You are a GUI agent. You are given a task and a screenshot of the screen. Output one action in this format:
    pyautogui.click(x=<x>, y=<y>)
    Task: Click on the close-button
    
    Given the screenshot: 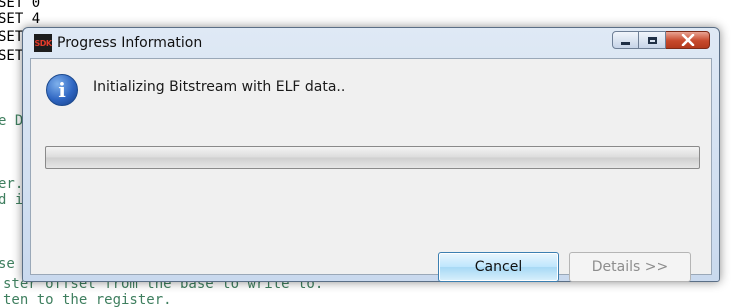 What is the action you would take?
    pyautogui.click(x=688, y=40)
    